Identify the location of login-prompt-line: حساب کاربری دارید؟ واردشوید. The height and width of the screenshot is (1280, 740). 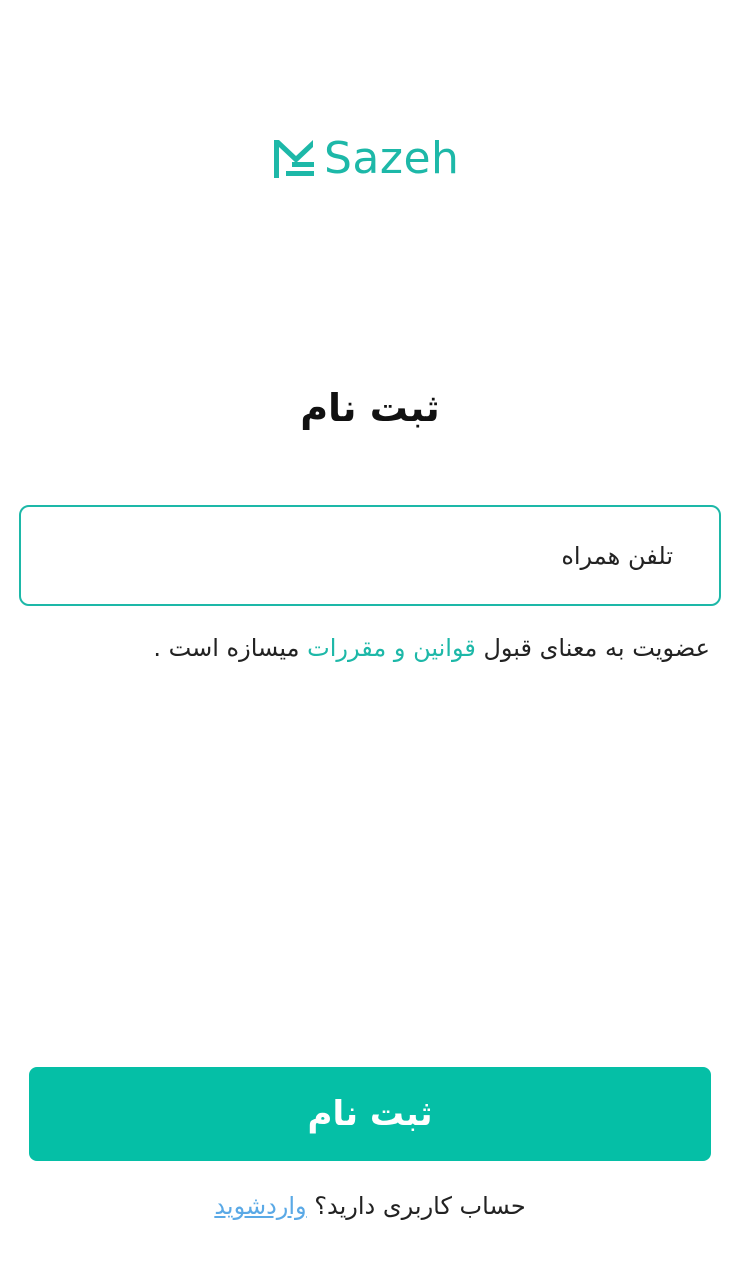
(370, 1206).